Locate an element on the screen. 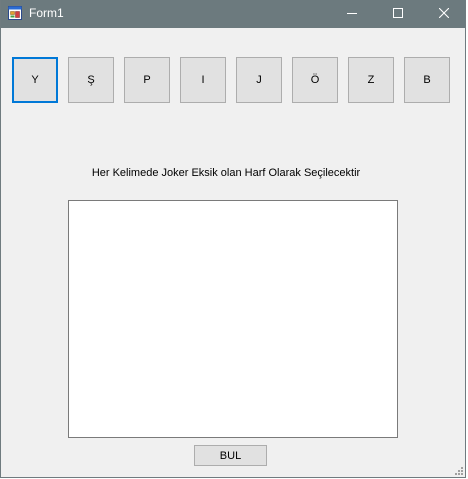 The width and height of the screenshot is (468, 479). resize-grip-icon is located at coordinates (458, 470).